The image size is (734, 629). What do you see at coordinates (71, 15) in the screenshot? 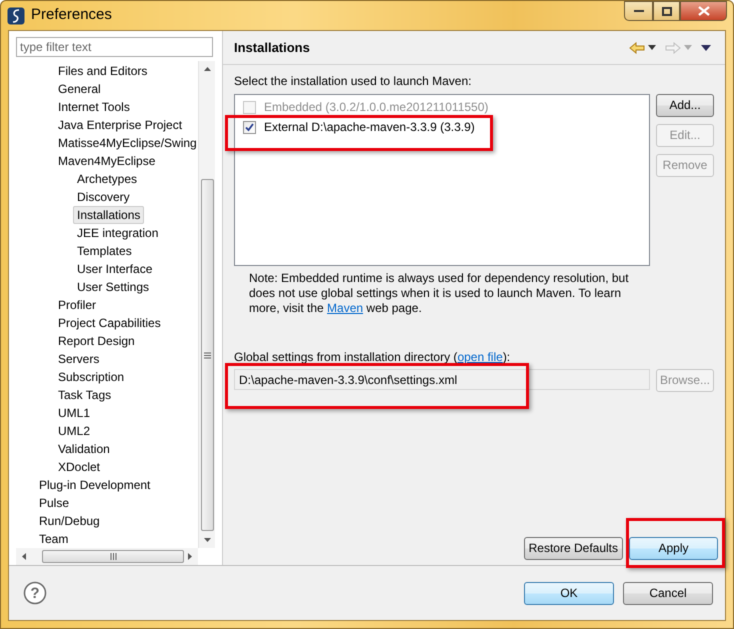
I see `window-title: Preferences` at bounding box center [71, 15].